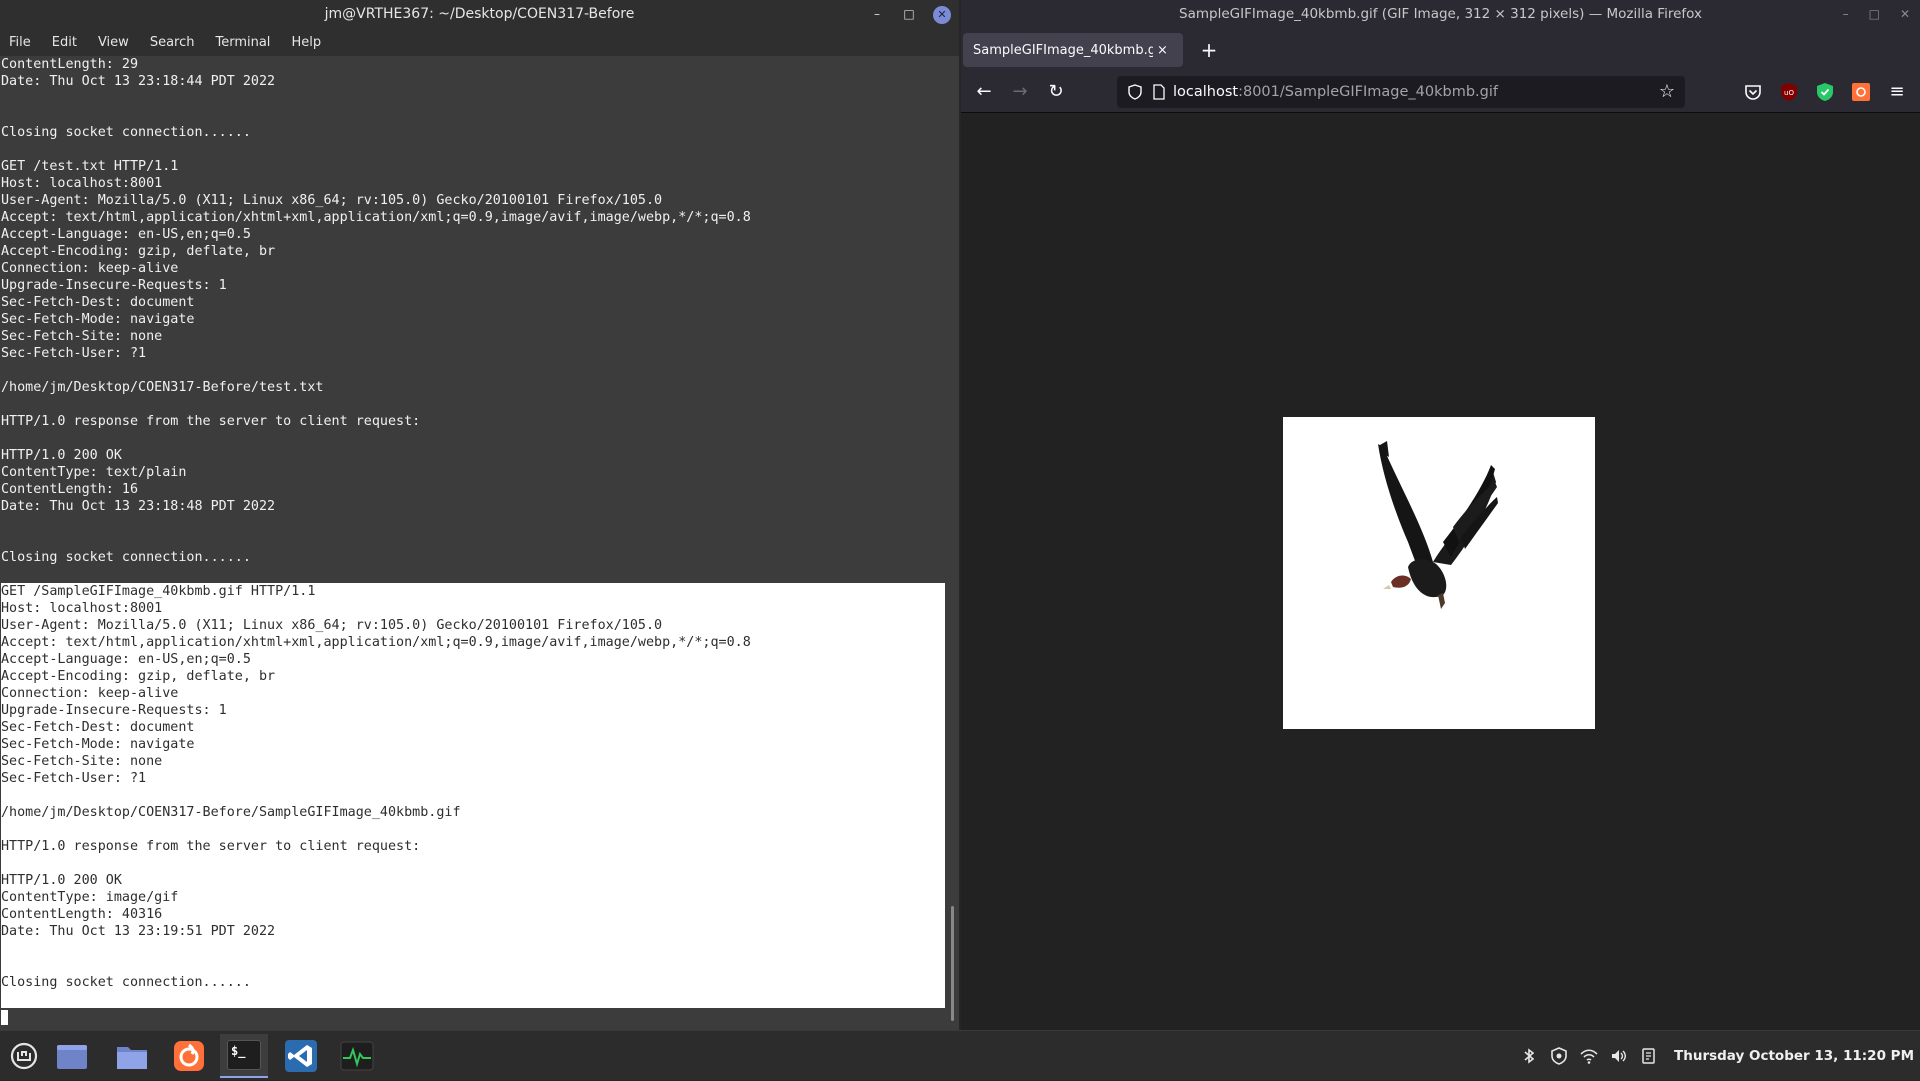 This screenshot has width=1920, height=1081. I want to click on update-shield-icon, so click(1559, 1056).